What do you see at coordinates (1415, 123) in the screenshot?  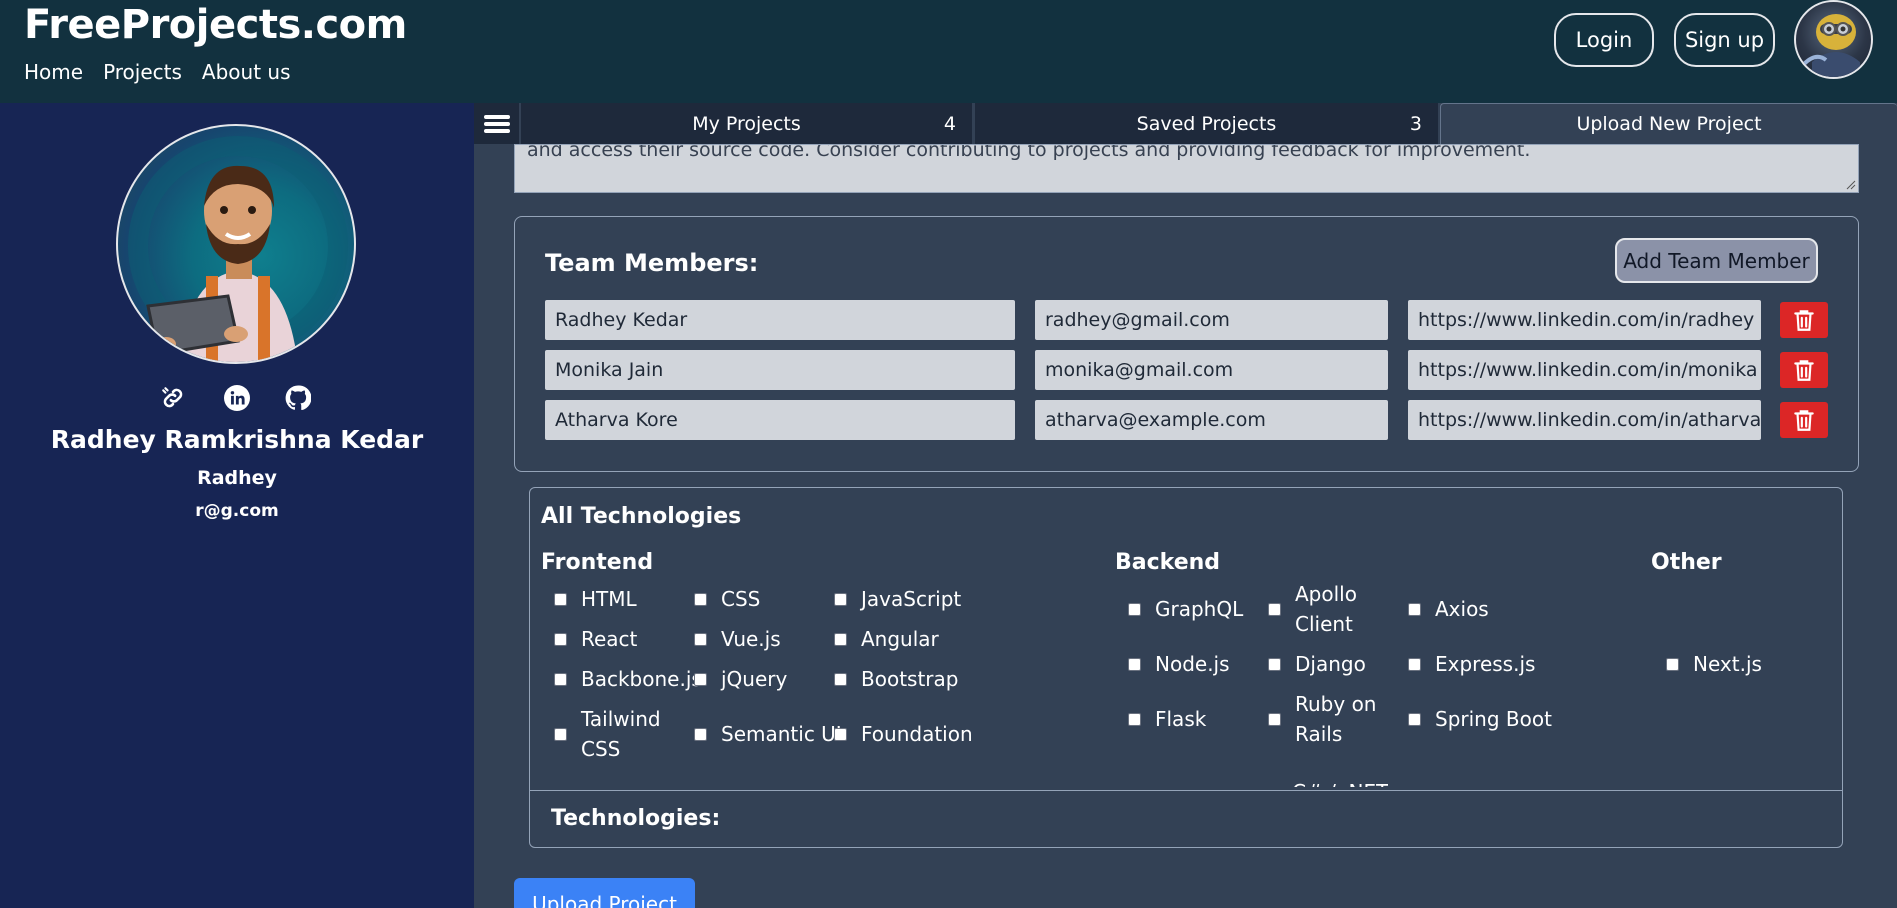 I see `tab-count: 3` at bounding box center [1415, 123].